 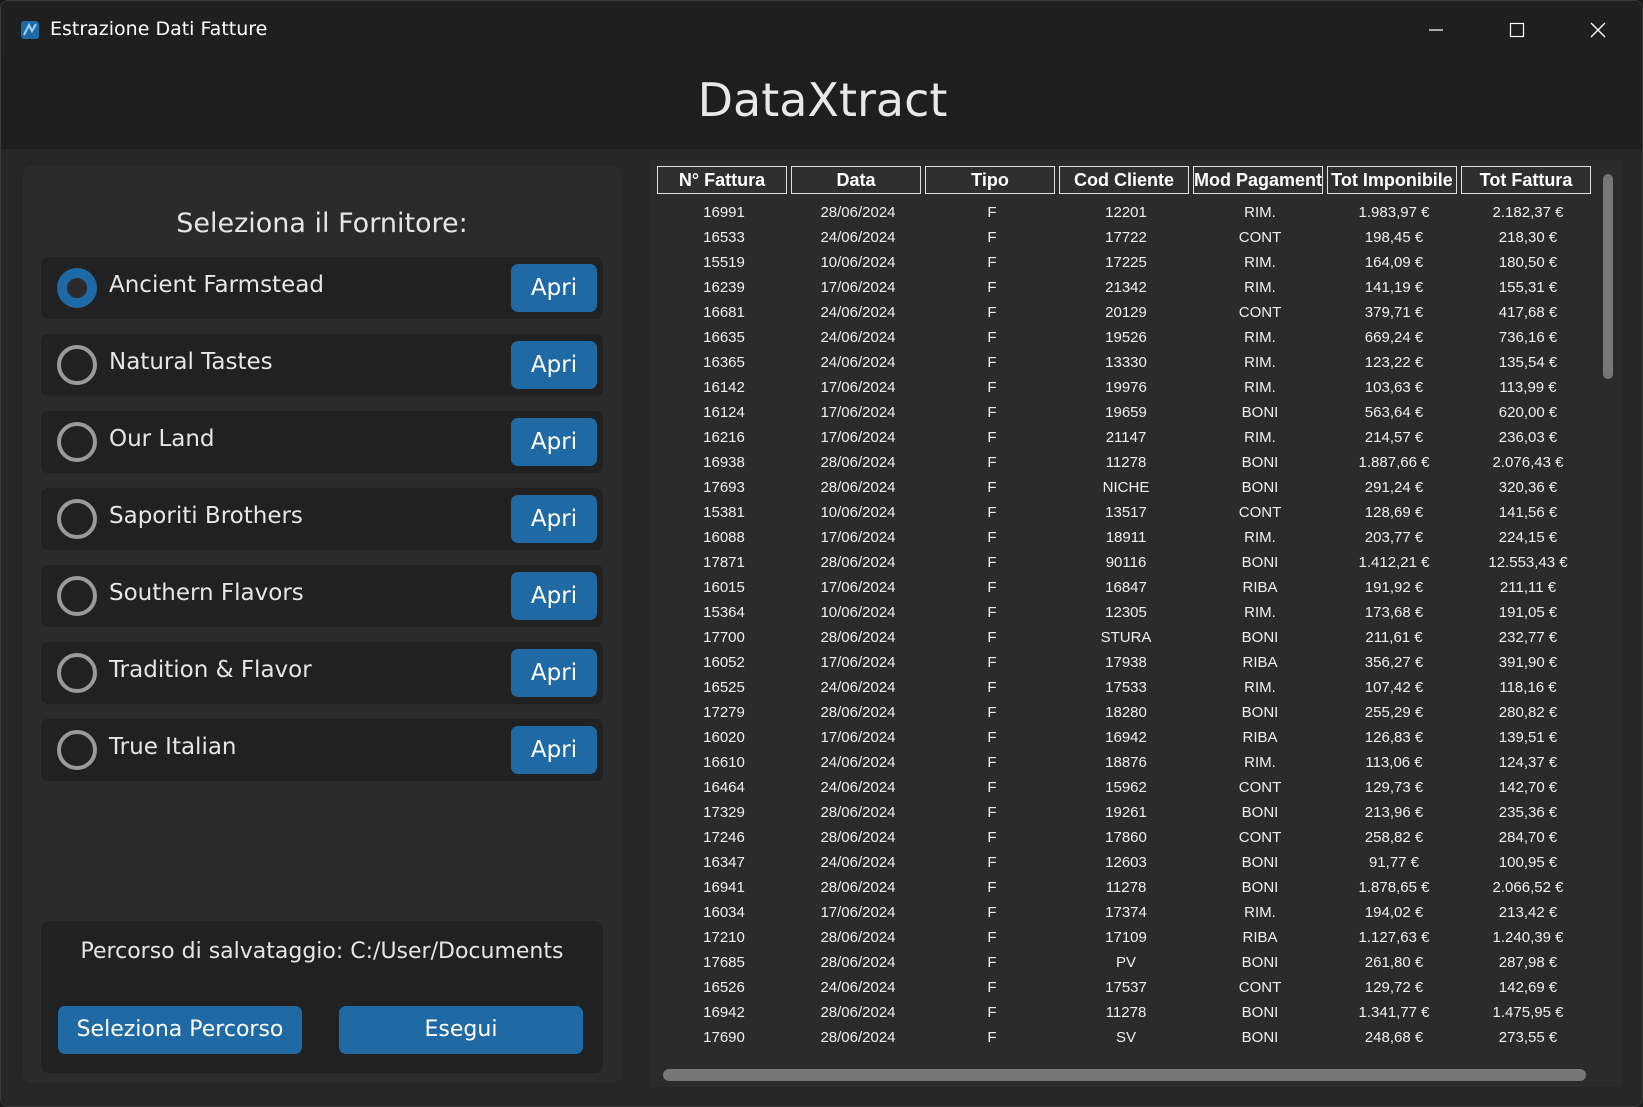 I want to click on supplier-row-southern-flavors: Southern Flavors Apri, so click(x=322, y=596).